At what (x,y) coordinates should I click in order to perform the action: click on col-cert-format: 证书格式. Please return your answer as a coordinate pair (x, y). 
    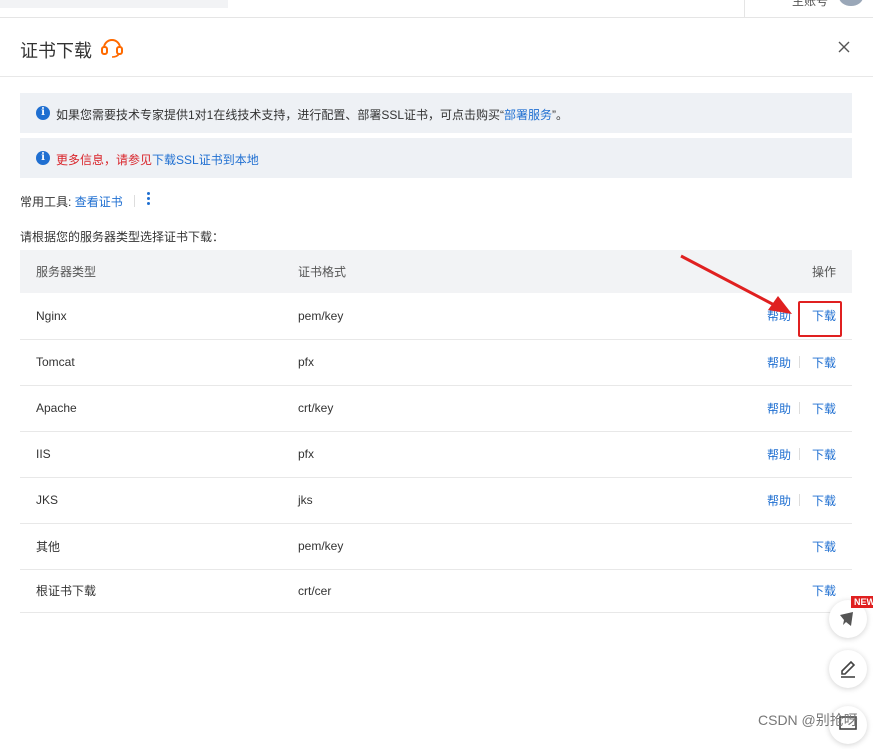
    Looking at the image, I should click on (322, 272).